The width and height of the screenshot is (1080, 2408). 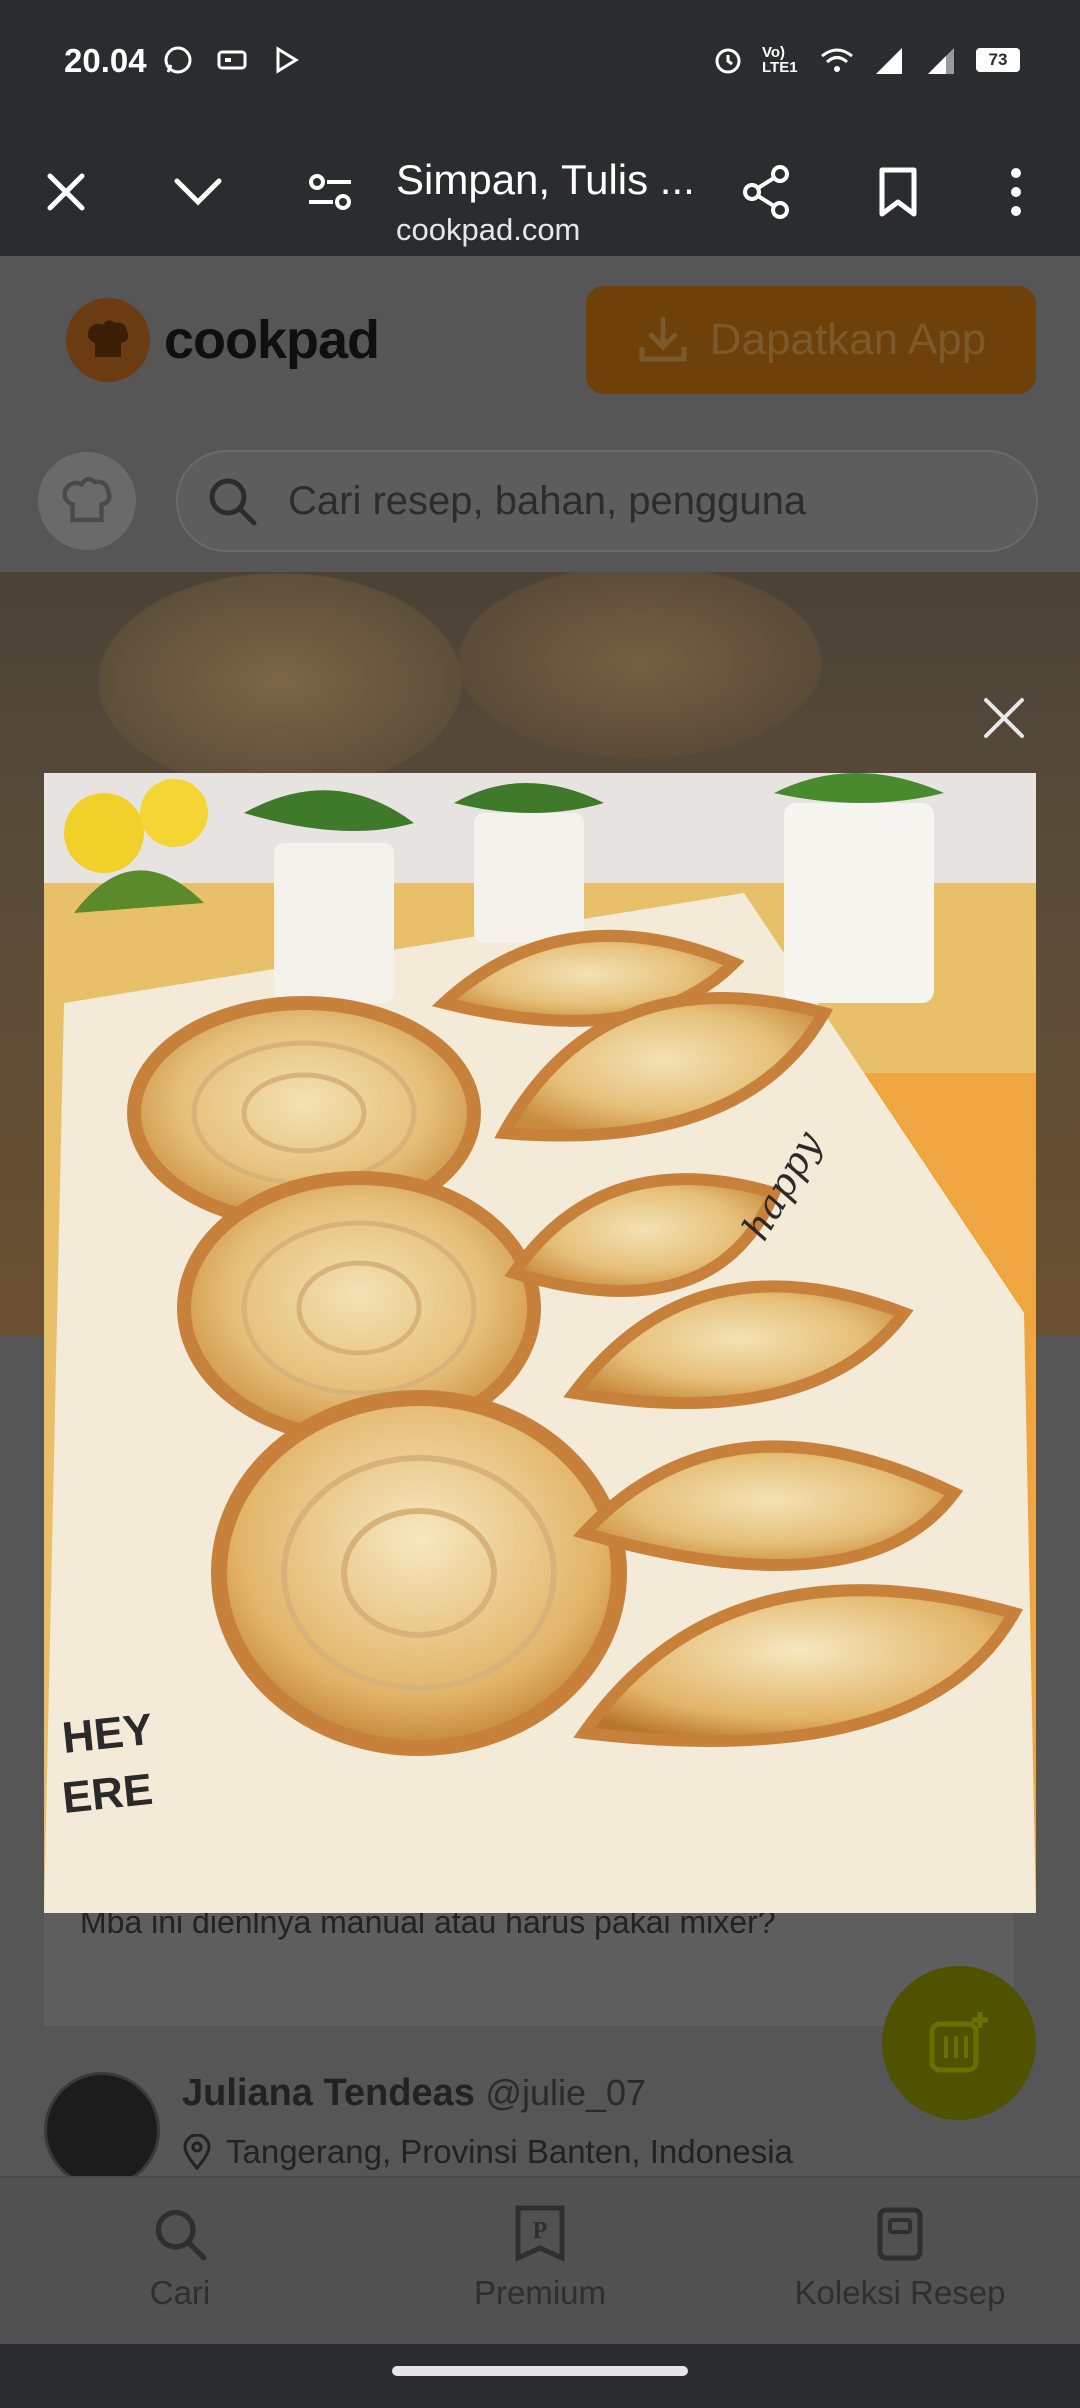 I want to click on more-menu-button, so click(x=1016, y=192).